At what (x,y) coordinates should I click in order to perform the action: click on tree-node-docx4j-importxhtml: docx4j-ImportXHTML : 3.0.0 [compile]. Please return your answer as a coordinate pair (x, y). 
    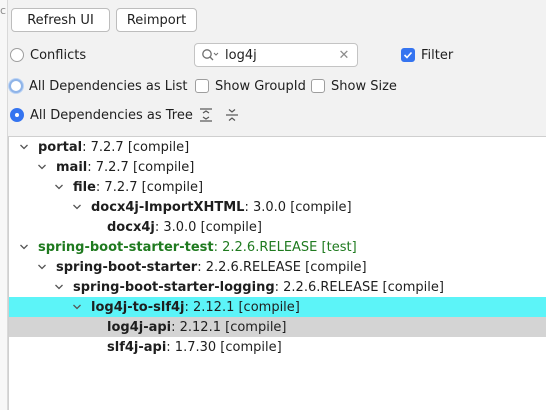
    Looking at the image, I should click on (277, 207).